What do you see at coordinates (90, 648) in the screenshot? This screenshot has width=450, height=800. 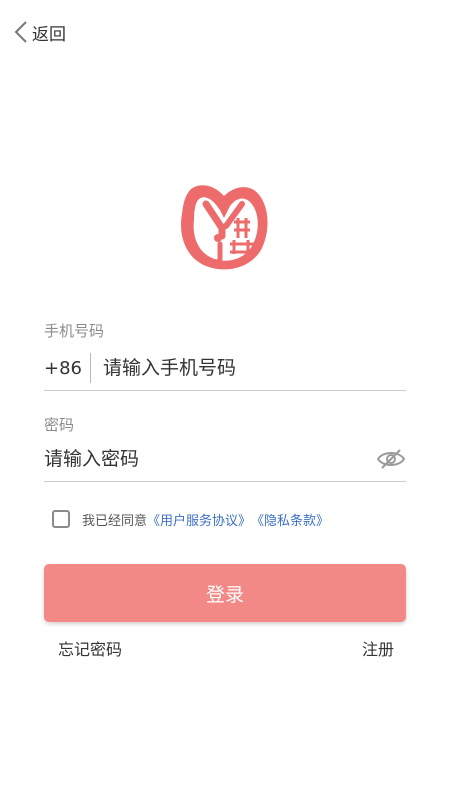 I see `forgot-password-link: 忘记密码` at bounding box center [90, 648].